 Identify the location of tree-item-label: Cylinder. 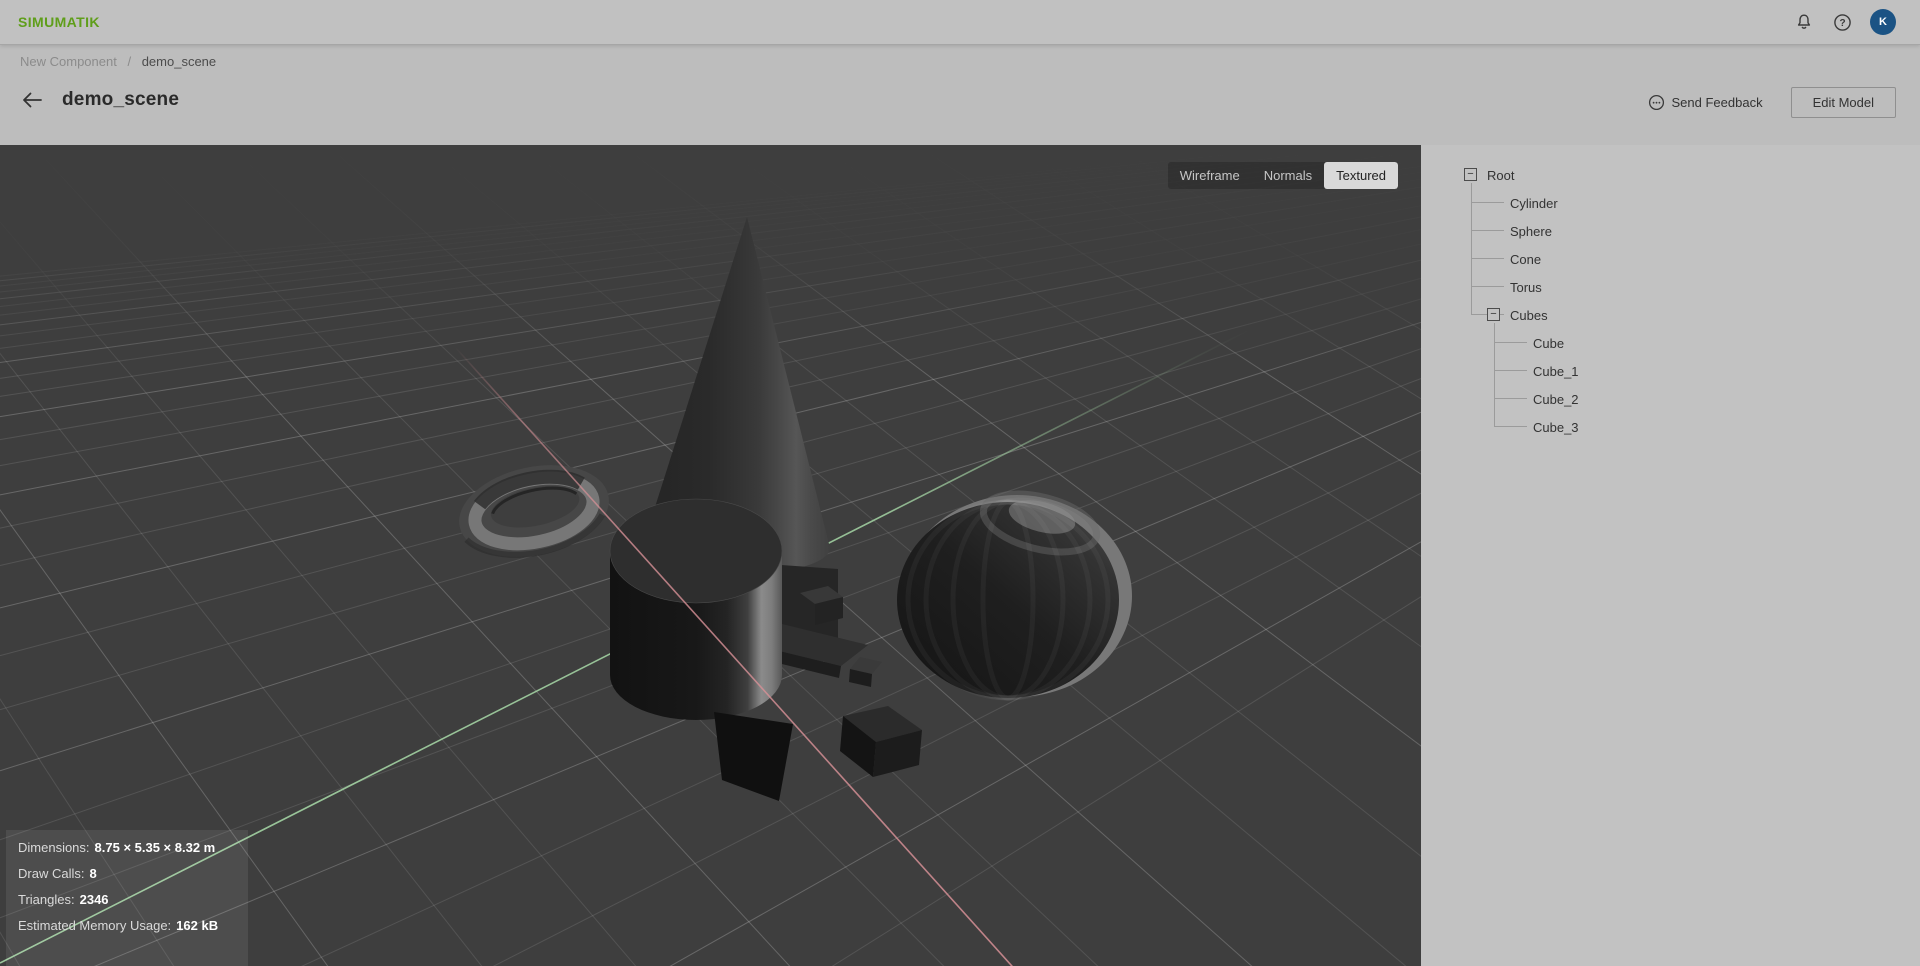
(1534, 203).